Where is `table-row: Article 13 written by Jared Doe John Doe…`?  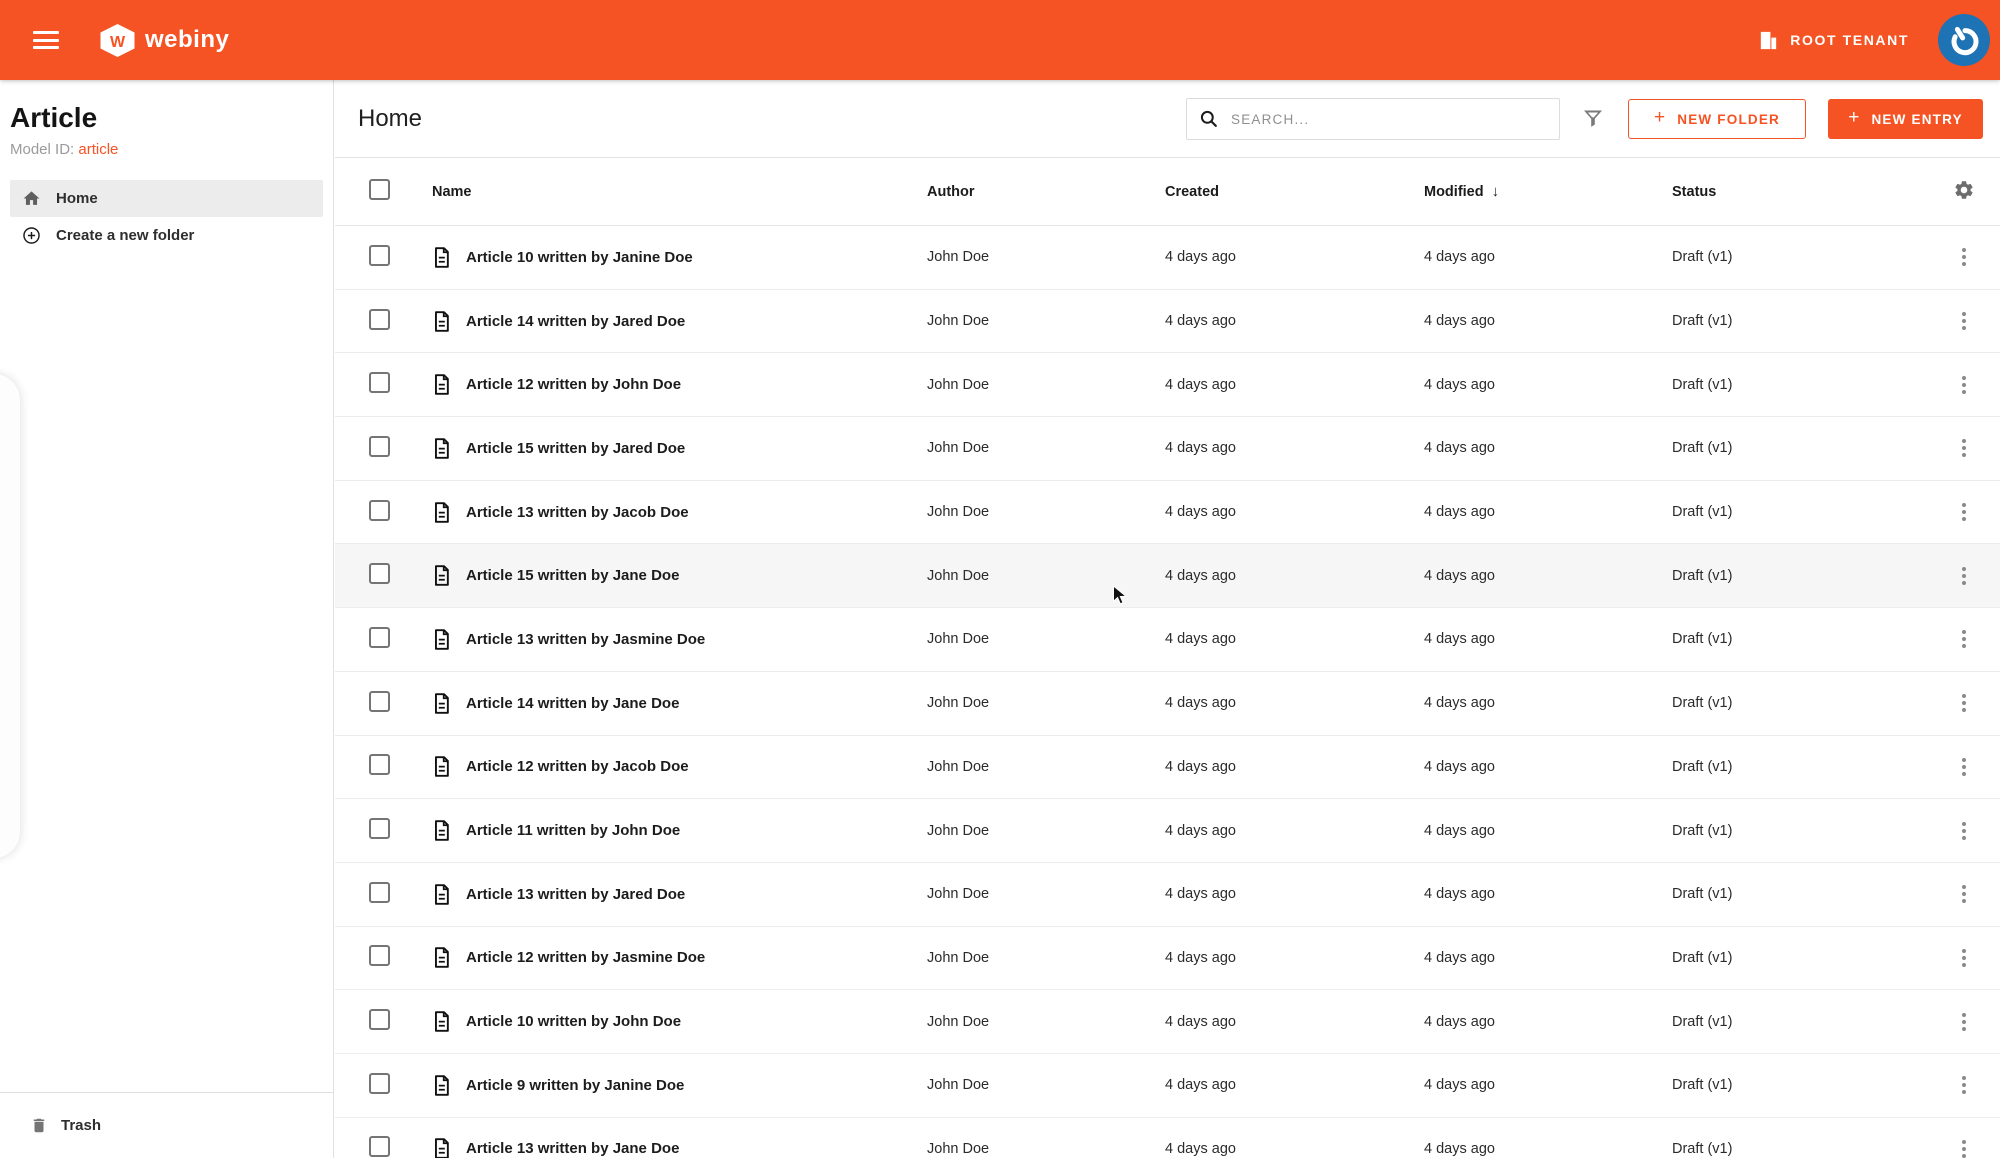 table-row: Article 13 written by Jared Doe John Doe… is located at coordinates (1167, 895).